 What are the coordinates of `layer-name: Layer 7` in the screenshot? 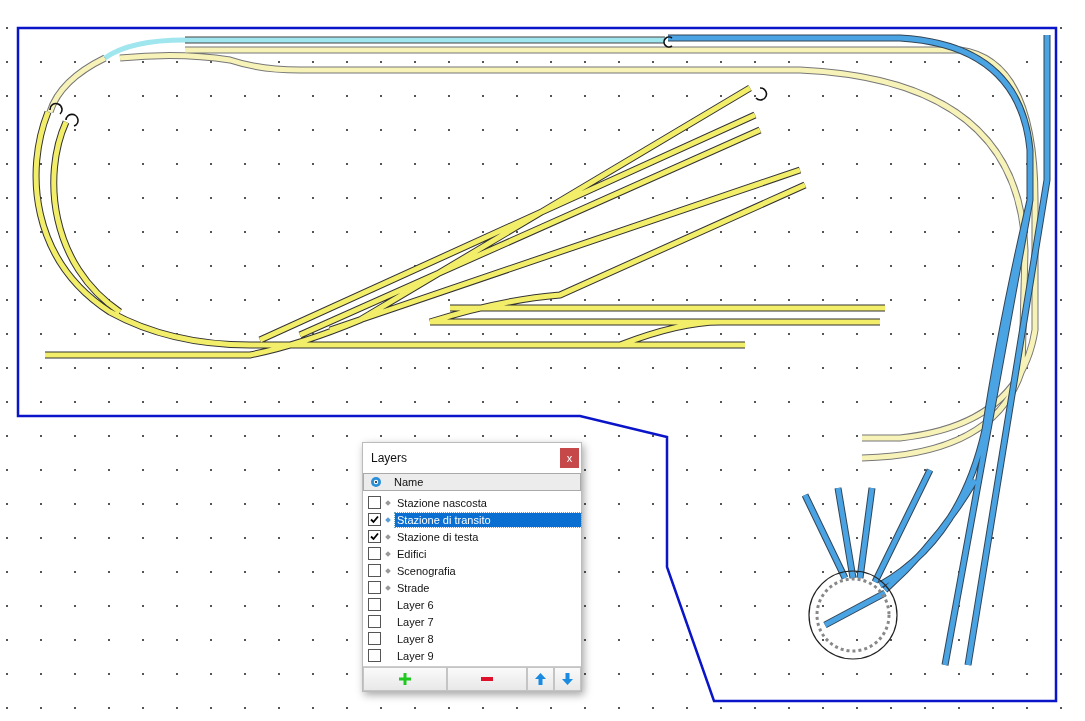 It's located at (415, 621).